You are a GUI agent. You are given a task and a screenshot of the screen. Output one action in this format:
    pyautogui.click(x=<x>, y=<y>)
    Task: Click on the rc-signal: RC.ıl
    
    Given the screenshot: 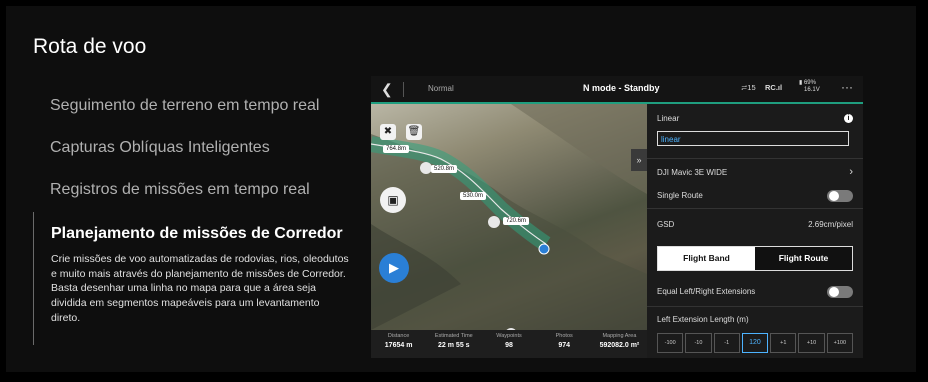 What is the action you would take?
    pyautogui.click(x=774, y=87)
    